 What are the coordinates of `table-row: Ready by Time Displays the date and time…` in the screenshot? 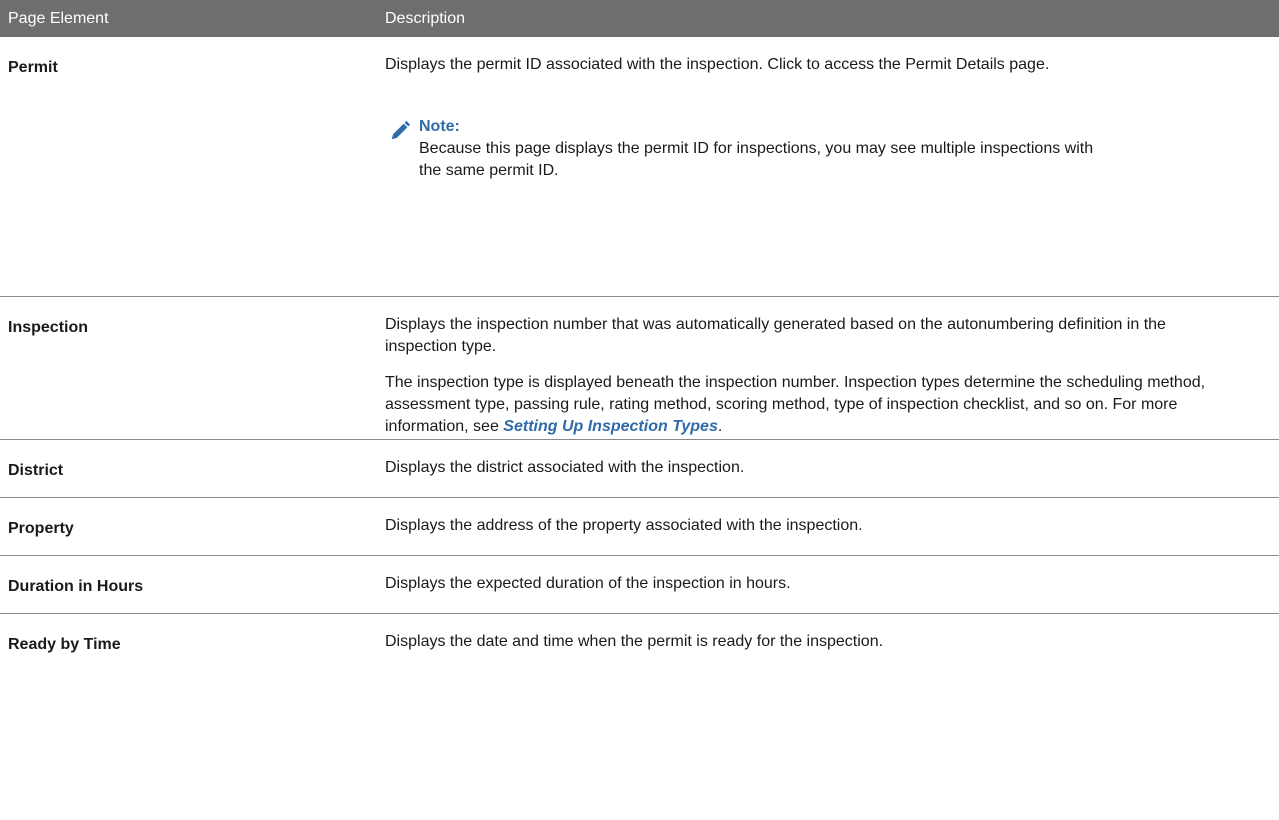 It's located at (639, 643).